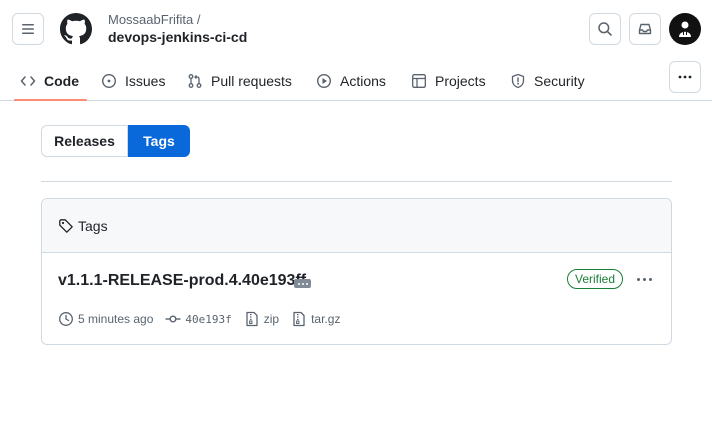 The width and height of the screenshot is (712, 421). I want to click on tab-code: Code, so click(50, 80).